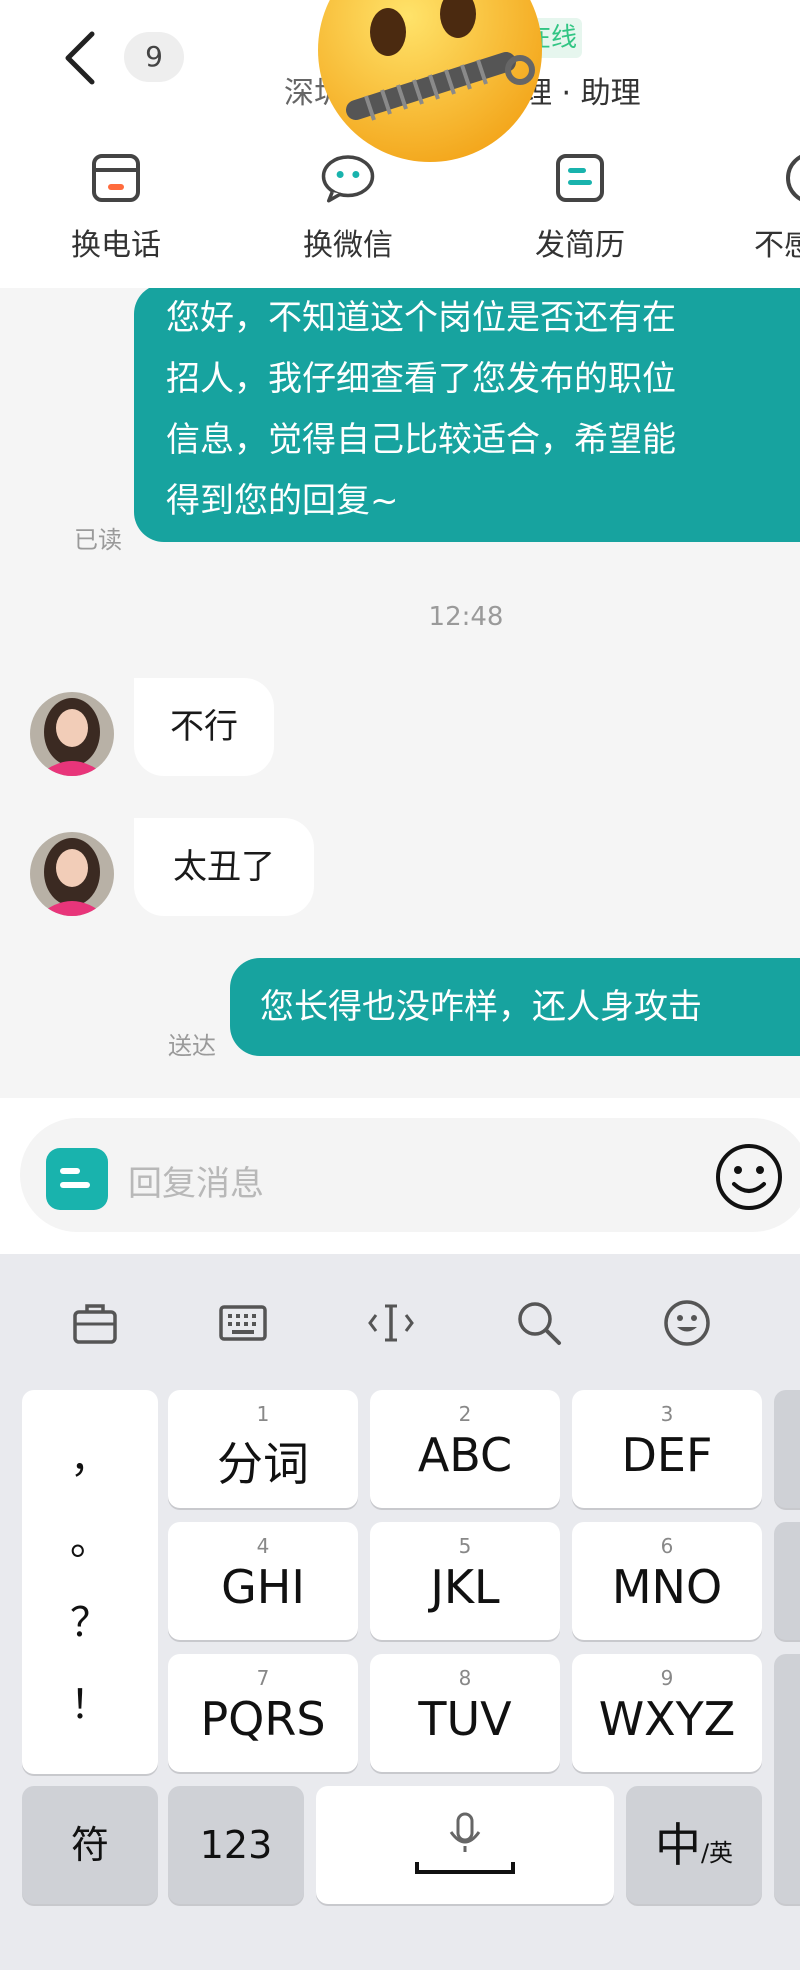  Describe the element at coordinates (667, 1713) in the screenshot. I see `key-9: 9 WXYZ` at that location.